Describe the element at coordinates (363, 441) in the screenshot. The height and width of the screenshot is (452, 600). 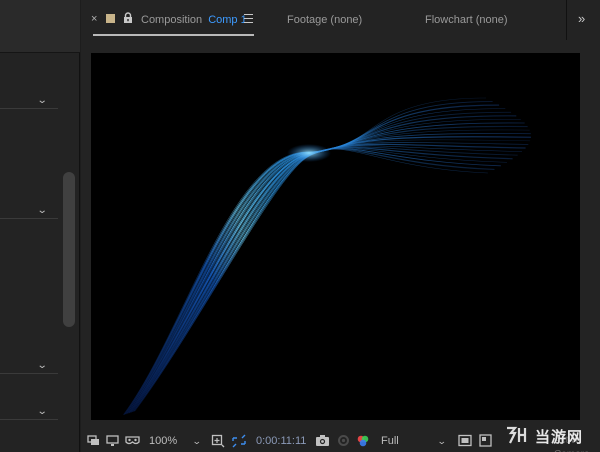
I see `color-channel-icon` at that location.